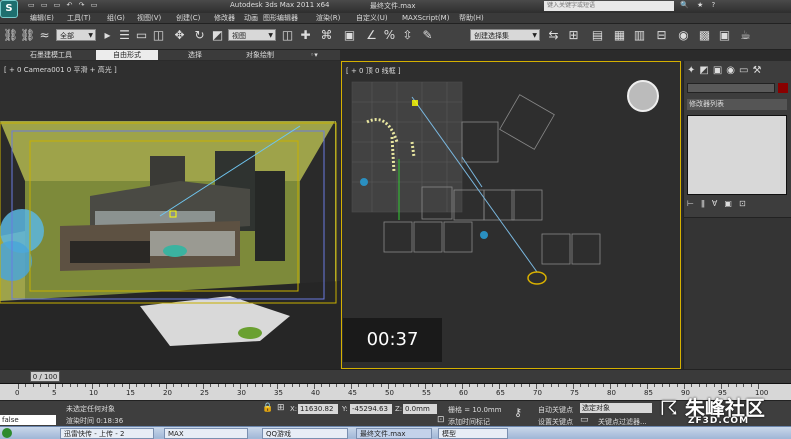  I want to click on snaps-toggle-icon: ▣, so click(349, 35).